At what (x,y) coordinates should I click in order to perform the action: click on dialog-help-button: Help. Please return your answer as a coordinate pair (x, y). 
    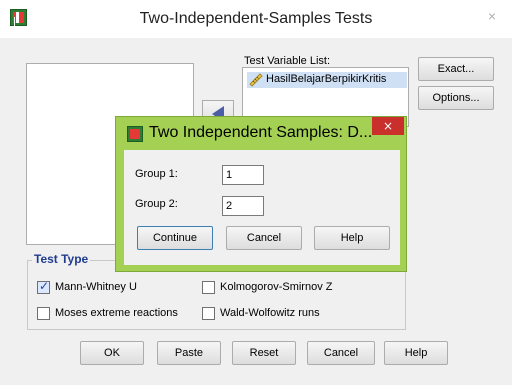
    Looking at the image, I should click on (352, 238).